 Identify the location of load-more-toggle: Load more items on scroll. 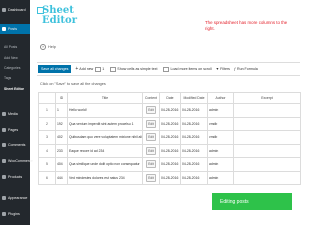
(186, 69).